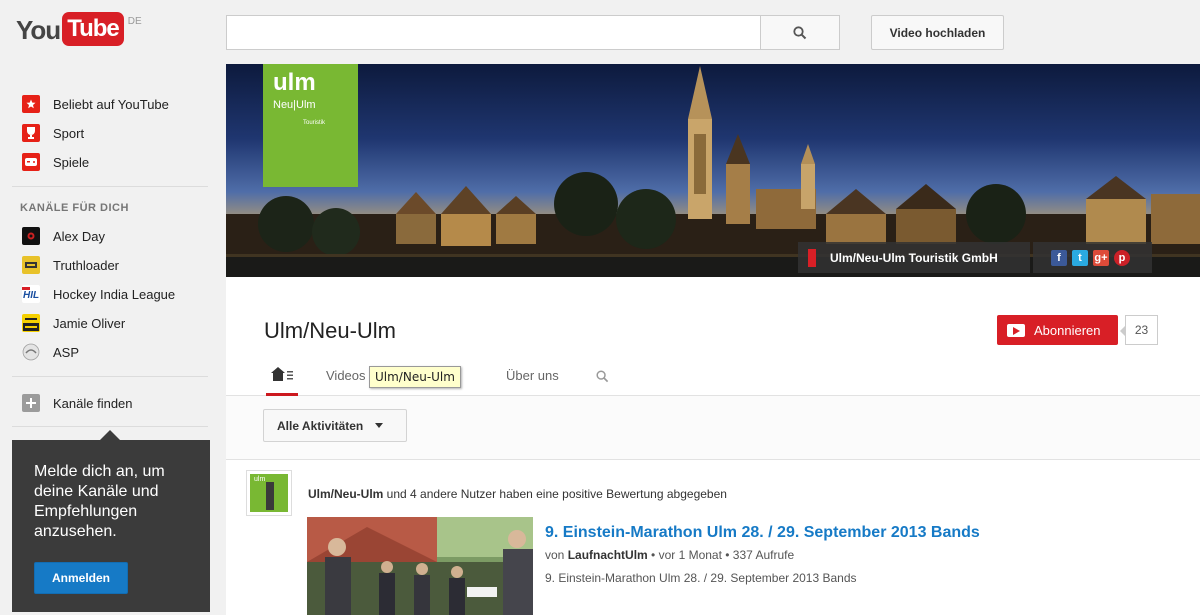  What do you see at coordinates (31, 352) in the screenshot?
I see `asp-avatar` at bounding box center [31, 352].